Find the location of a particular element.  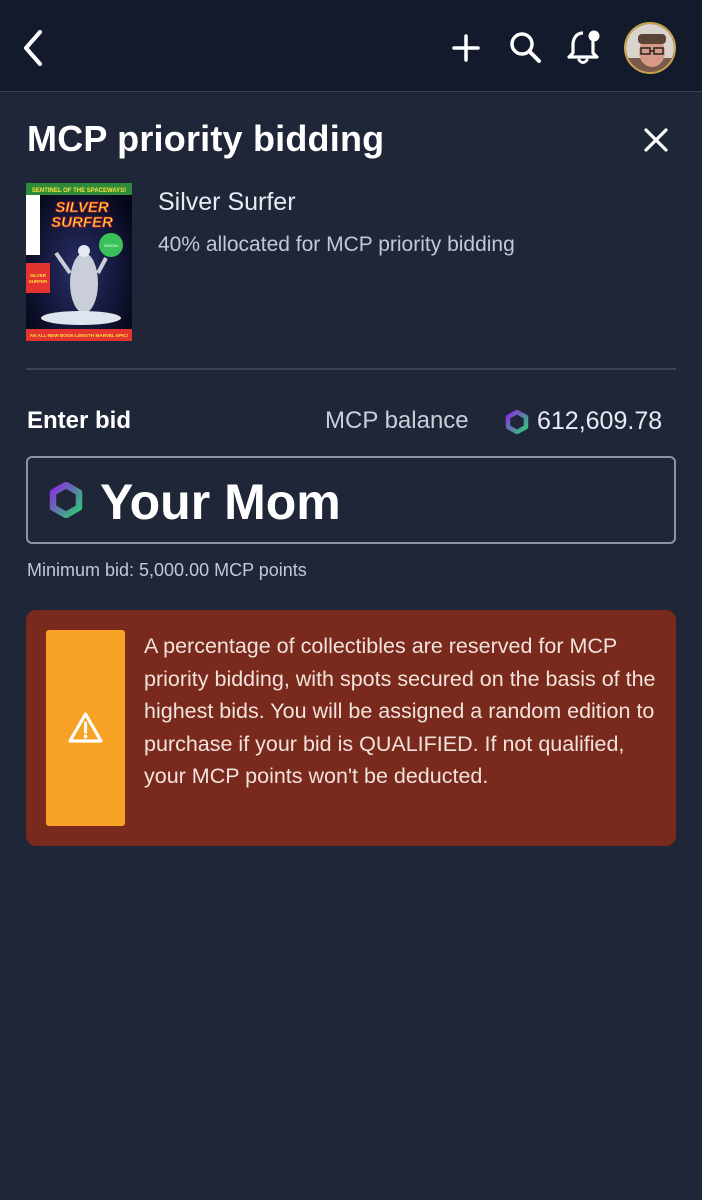

mcp-balance-label: MCP balance is located at coordinates (397, 420).